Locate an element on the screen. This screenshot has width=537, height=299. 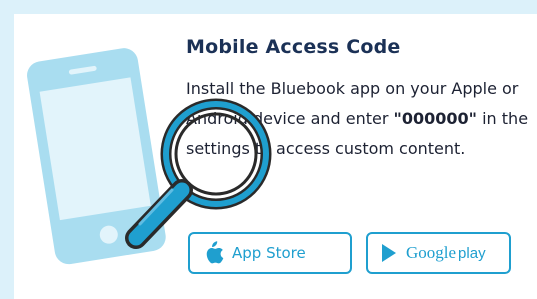
app-store-label: App Store is located at coordinates (269, 253).